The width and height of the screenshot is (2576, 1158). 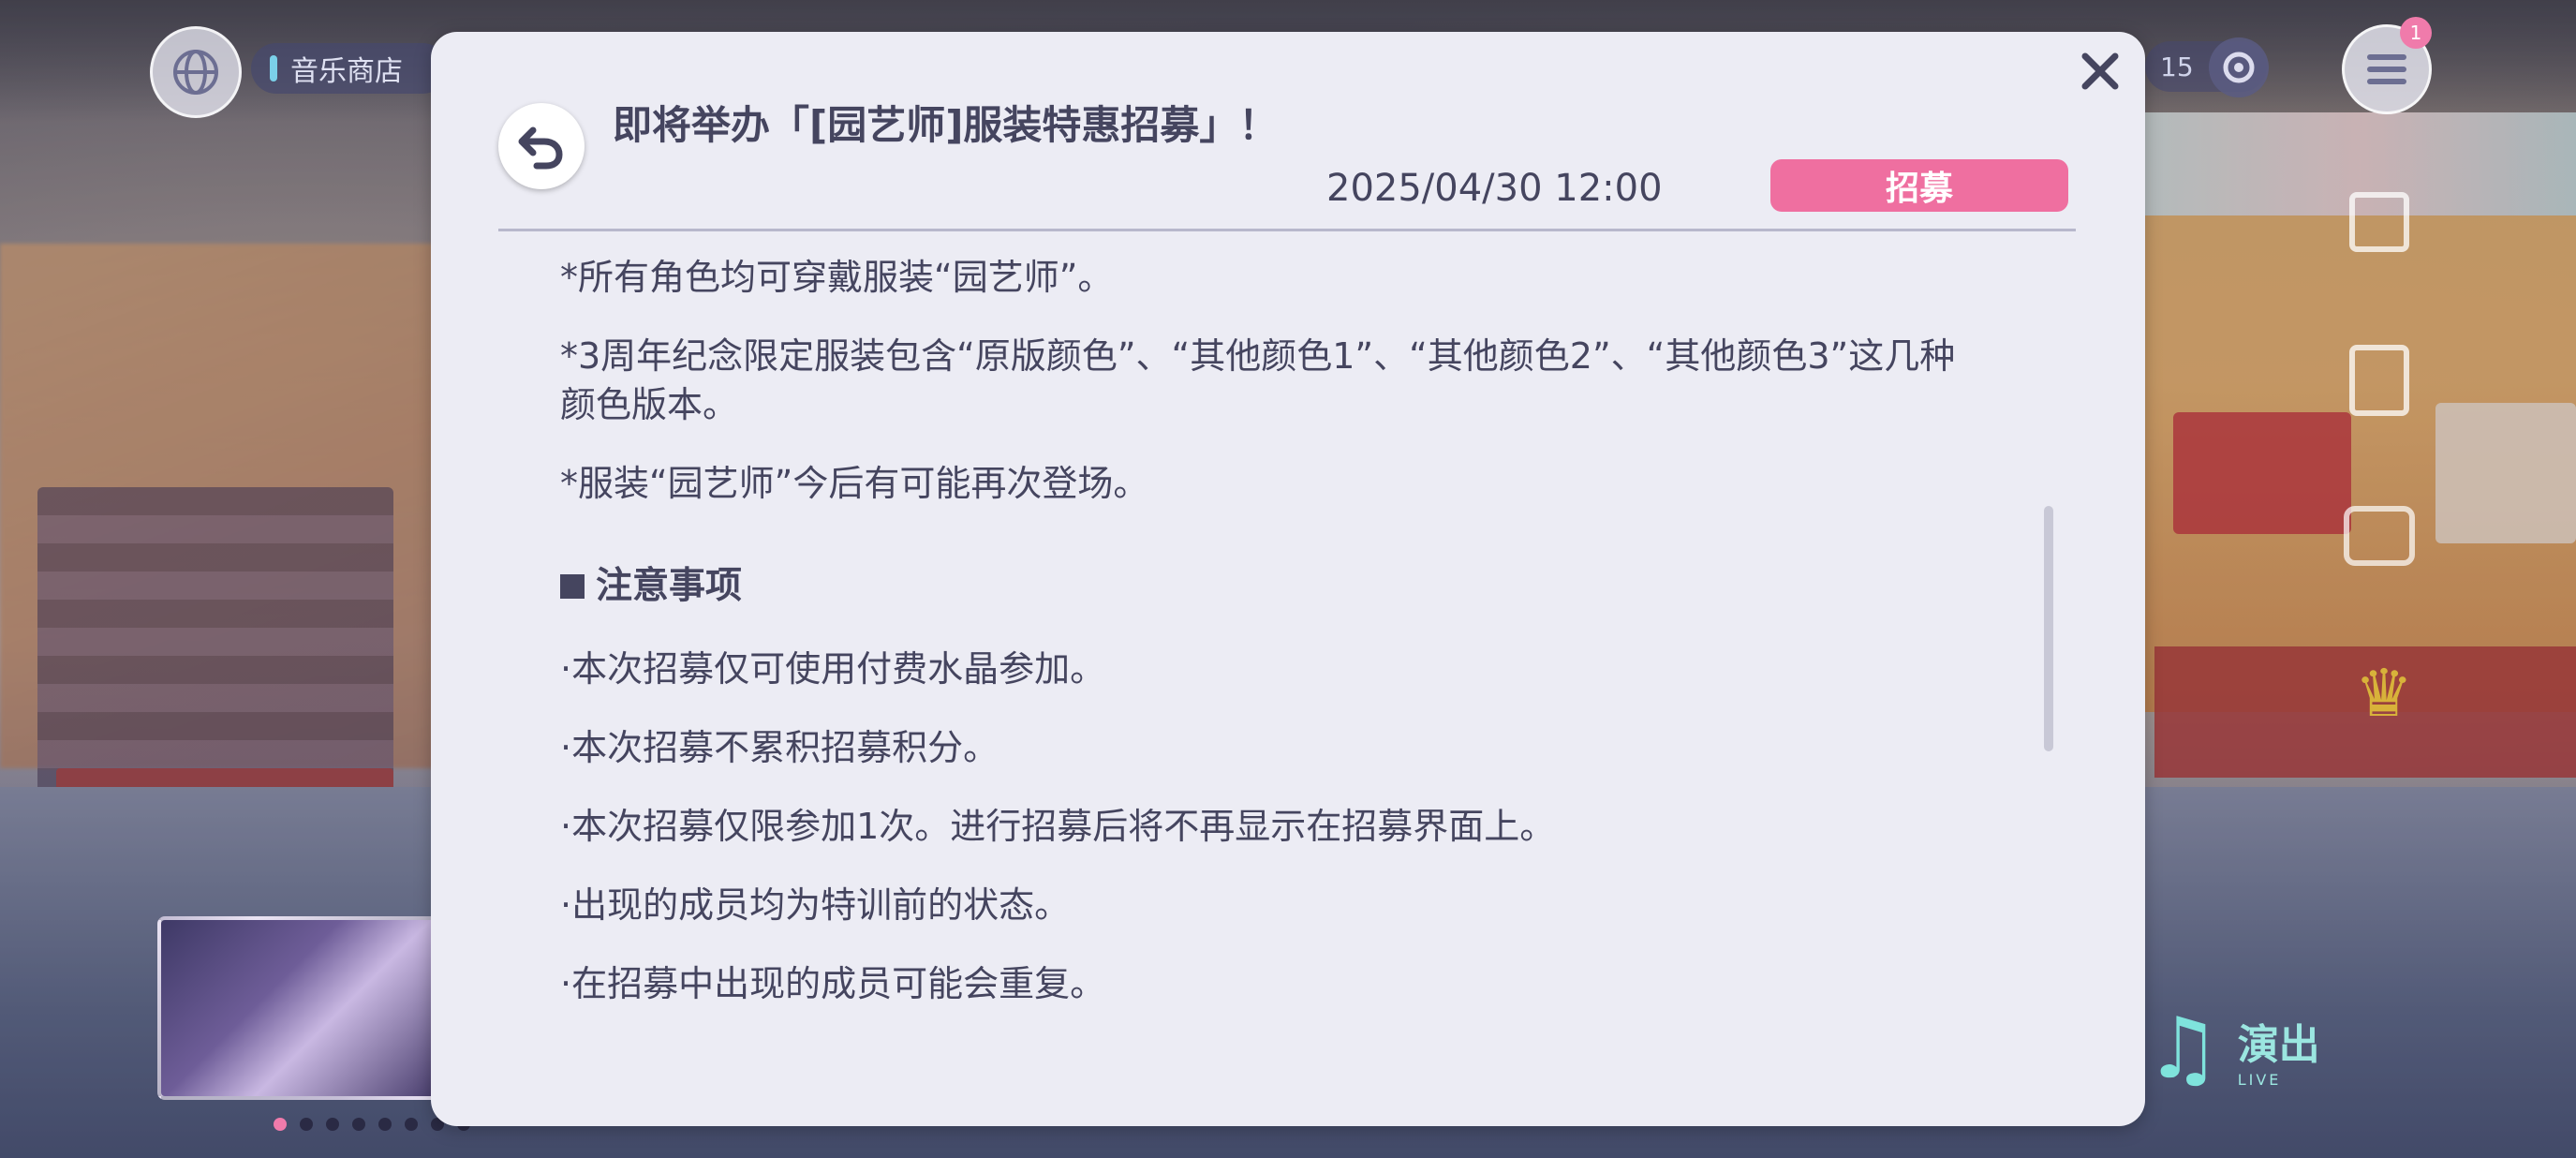 What do you see at coordinates (1919, 185) in the screenshot?
I see `category-badge: 招募` at bounding box center [1919, 185].